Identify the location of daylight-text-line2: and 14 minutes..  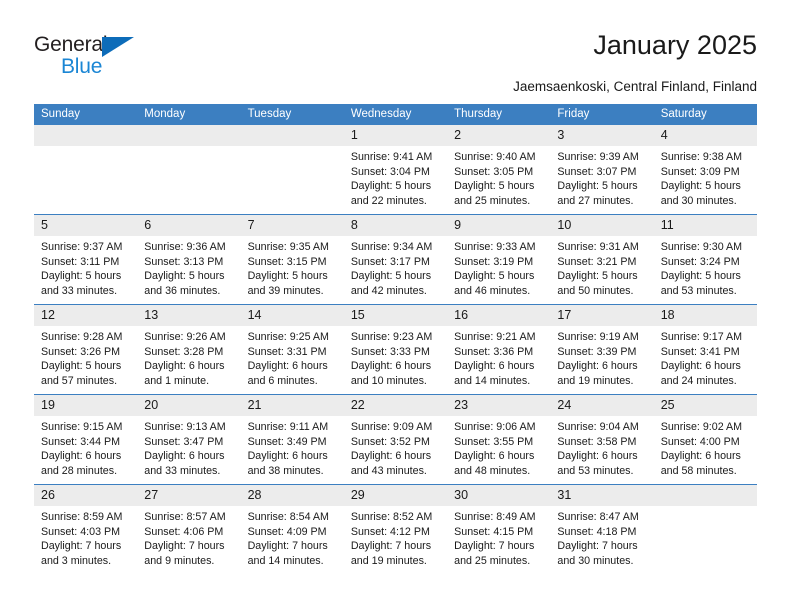
(492, 380).